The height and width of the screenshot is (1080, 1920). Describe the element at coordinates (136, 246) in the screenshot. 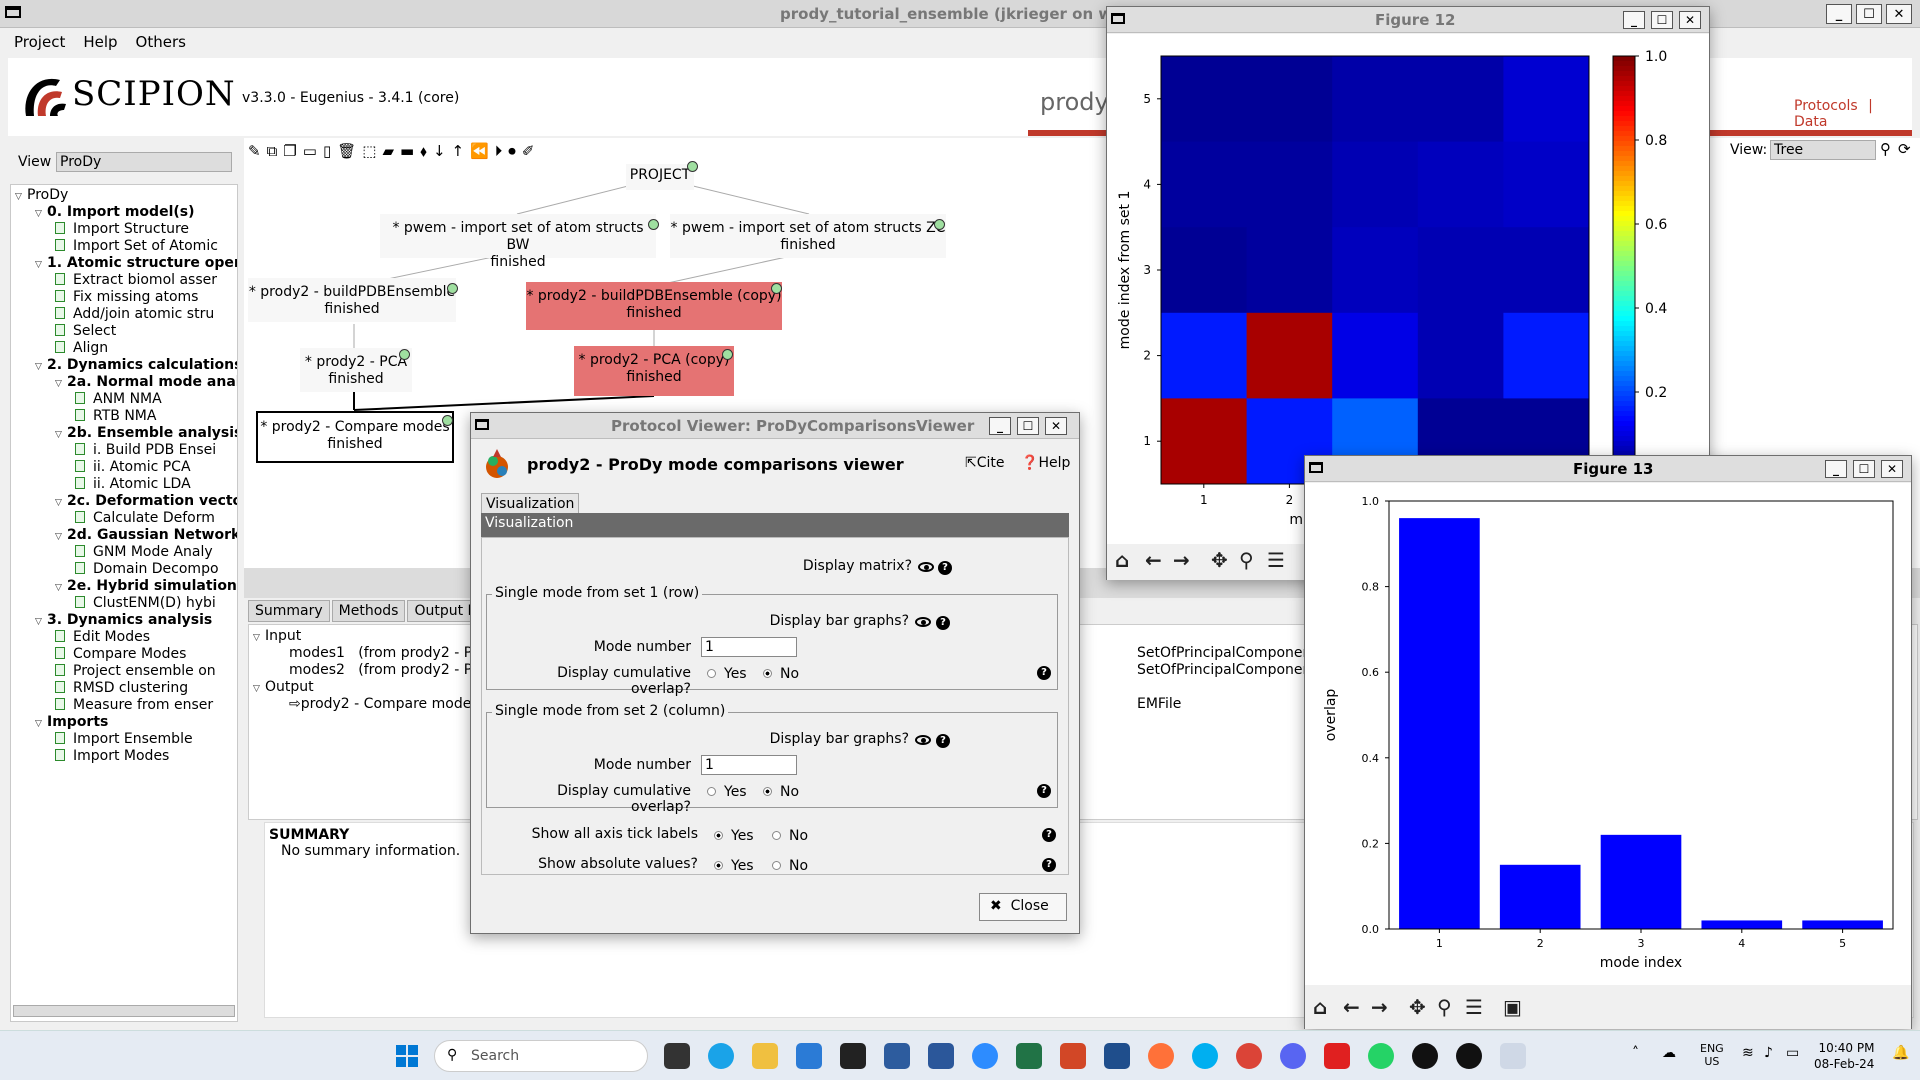

I see `tree-protocol-item: Import Set of Atomic` at that location.